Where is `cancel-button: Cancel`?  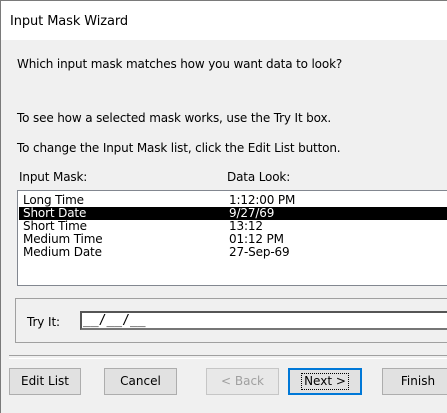
cancel-button: Cancel is located at coordinates (140, 381).